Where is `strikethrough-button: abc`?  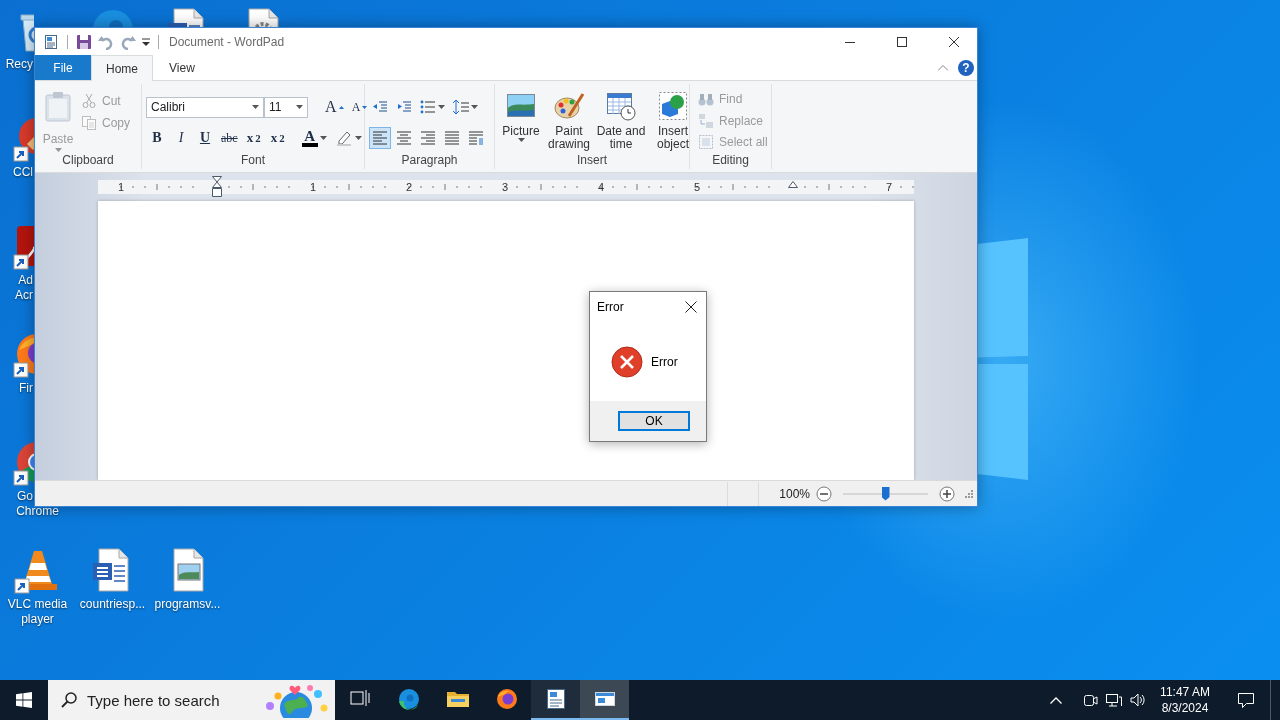
strikethrough-button: abc is located at coordinates (229, 138).